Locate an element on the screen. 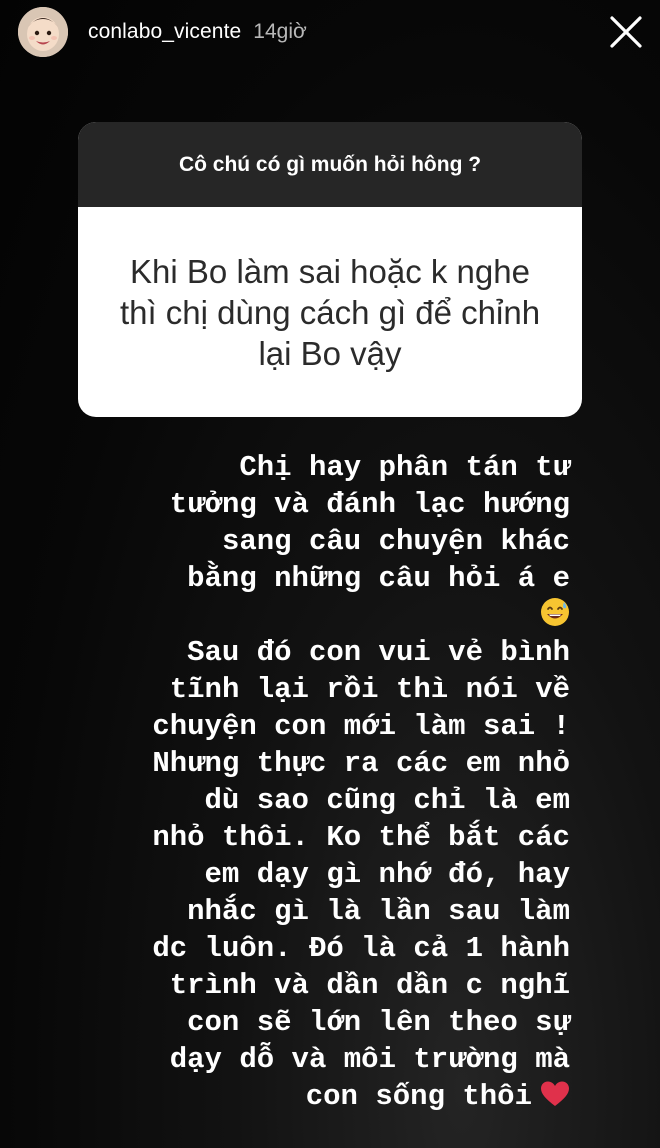  close-icon is located at coordinates (626, 32).